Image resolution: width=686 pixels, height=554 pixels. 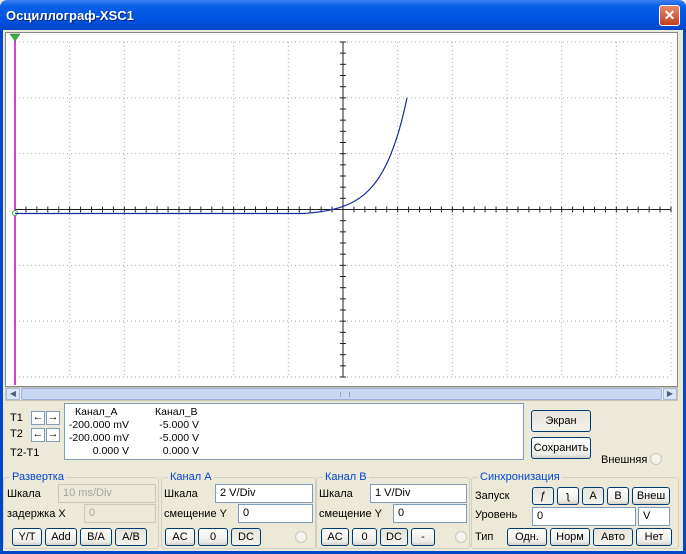 What do you see at coordinates (38, 435) in the screenshot?
I see `t2-left-arrow-button: ←` at bounding box center [38, 435].